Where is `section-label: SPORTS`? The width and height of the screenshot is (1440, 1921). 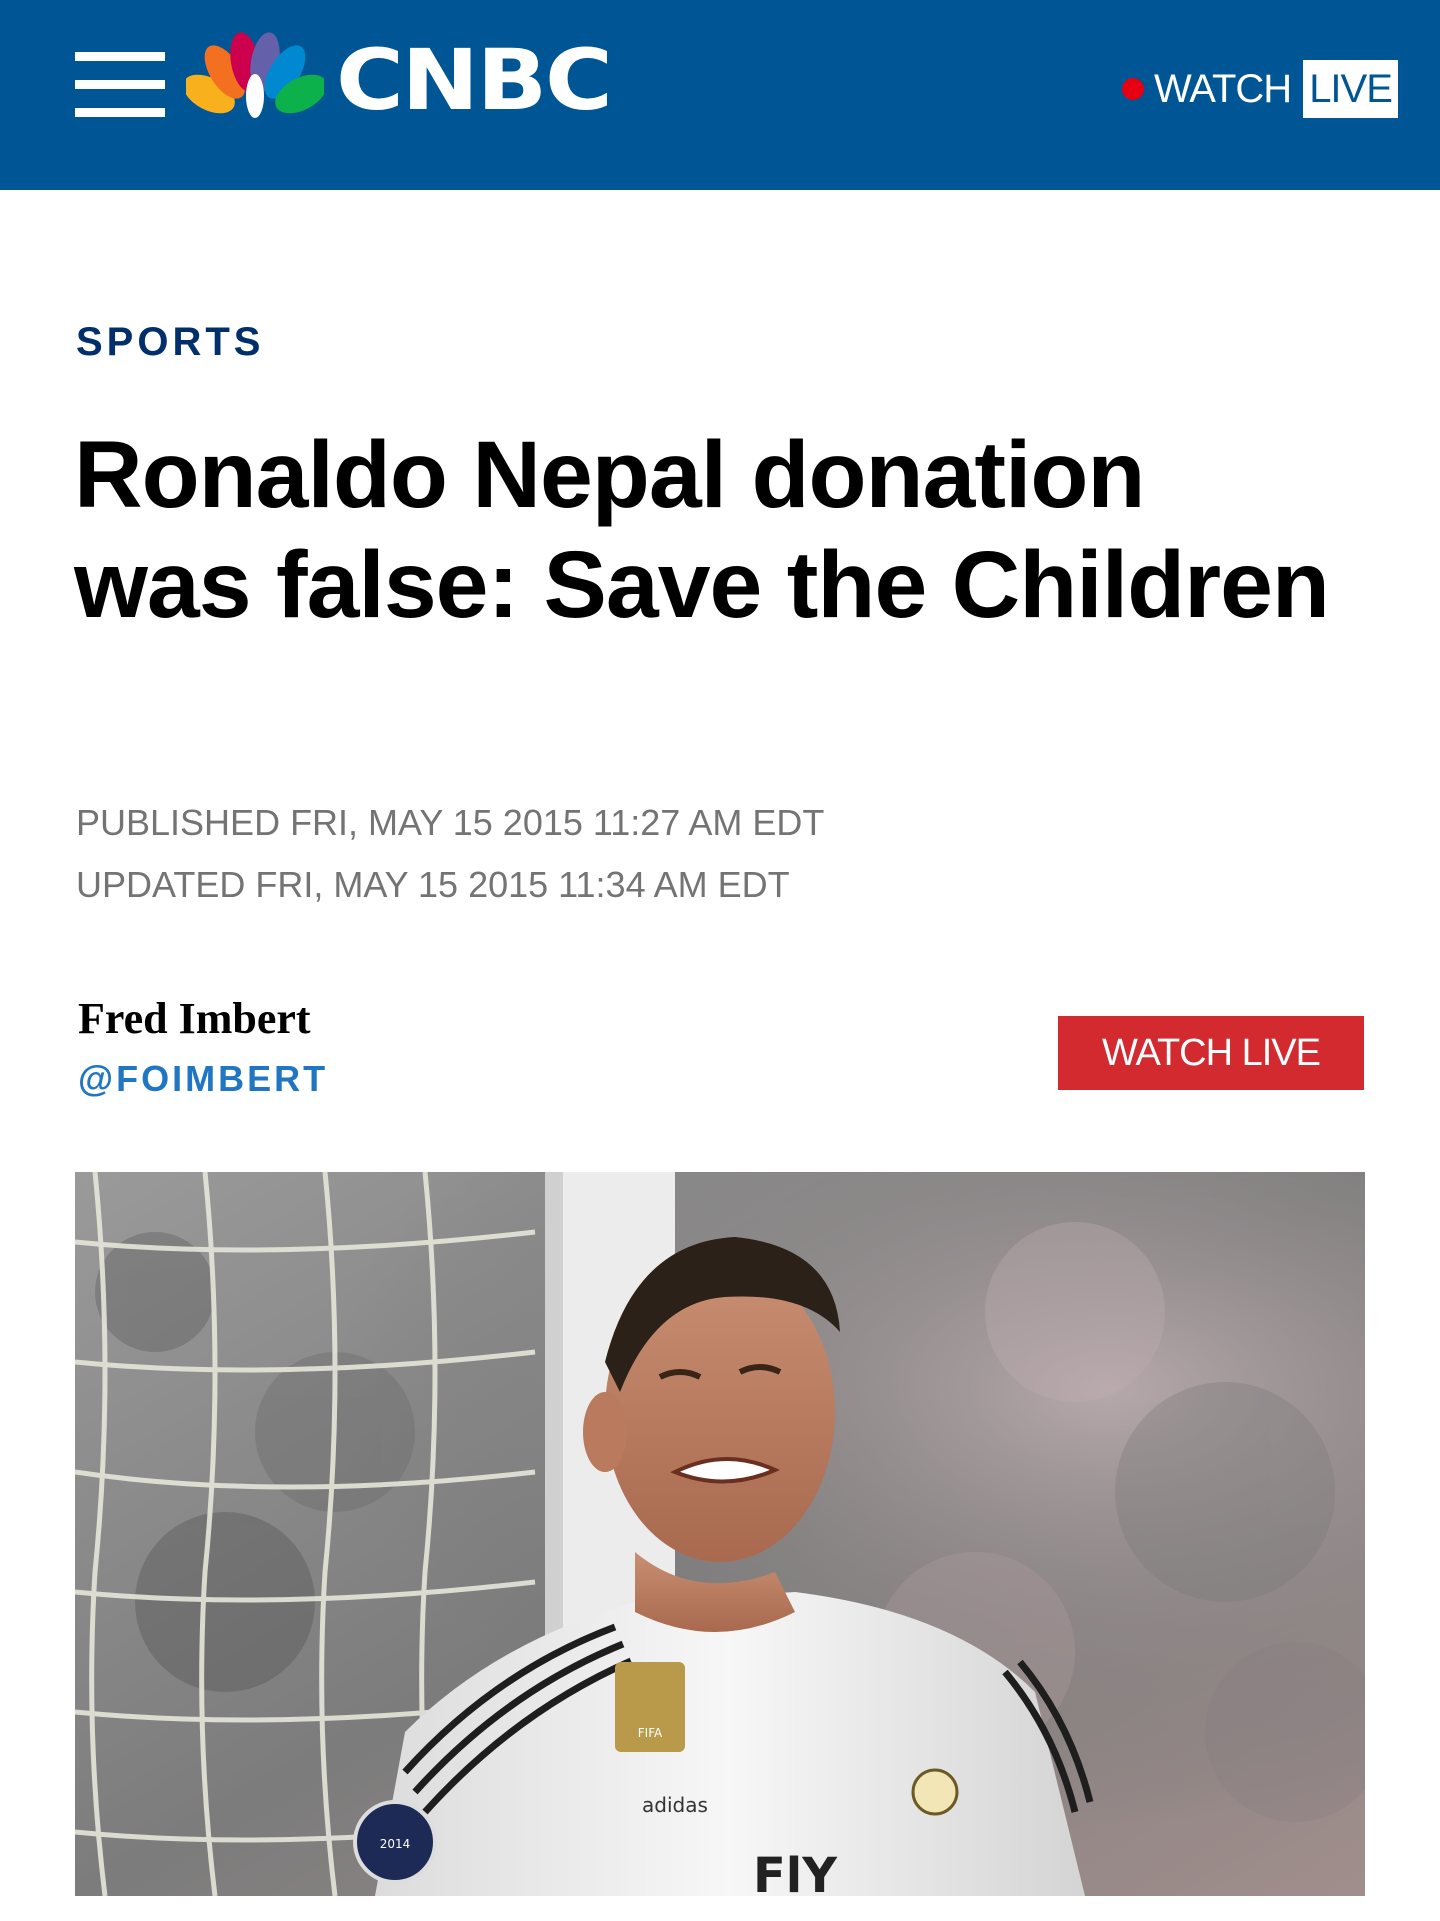 section-label: SPORTS is located at coordinates (170, 342).